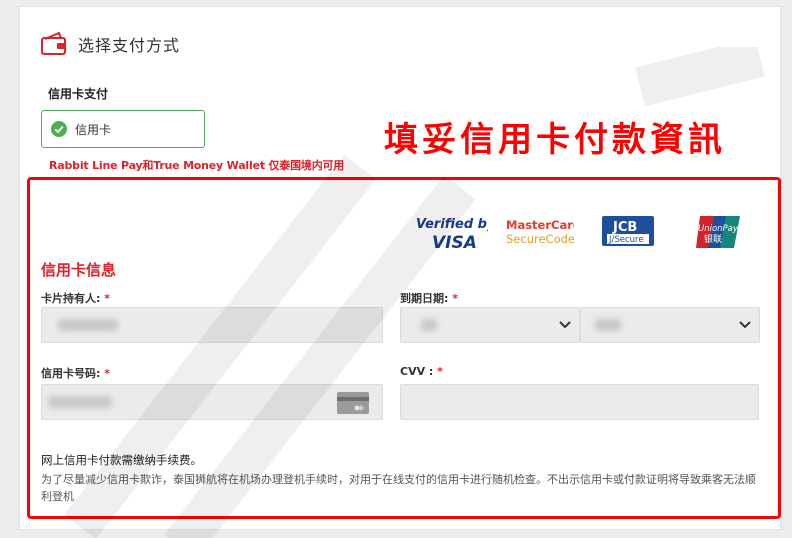 The width and height of the screenshot is (792, 538). I want to click on section-label-credit-card-payment: 信用卡支付, so click(78, 94).